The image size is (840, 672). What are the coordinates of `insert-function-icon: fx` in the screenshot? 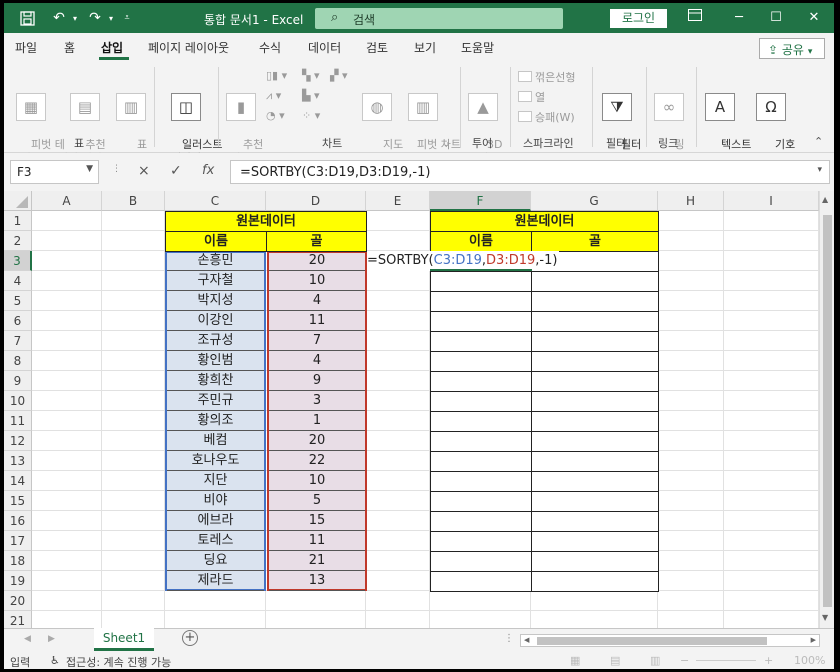 It's located at (208, 170).